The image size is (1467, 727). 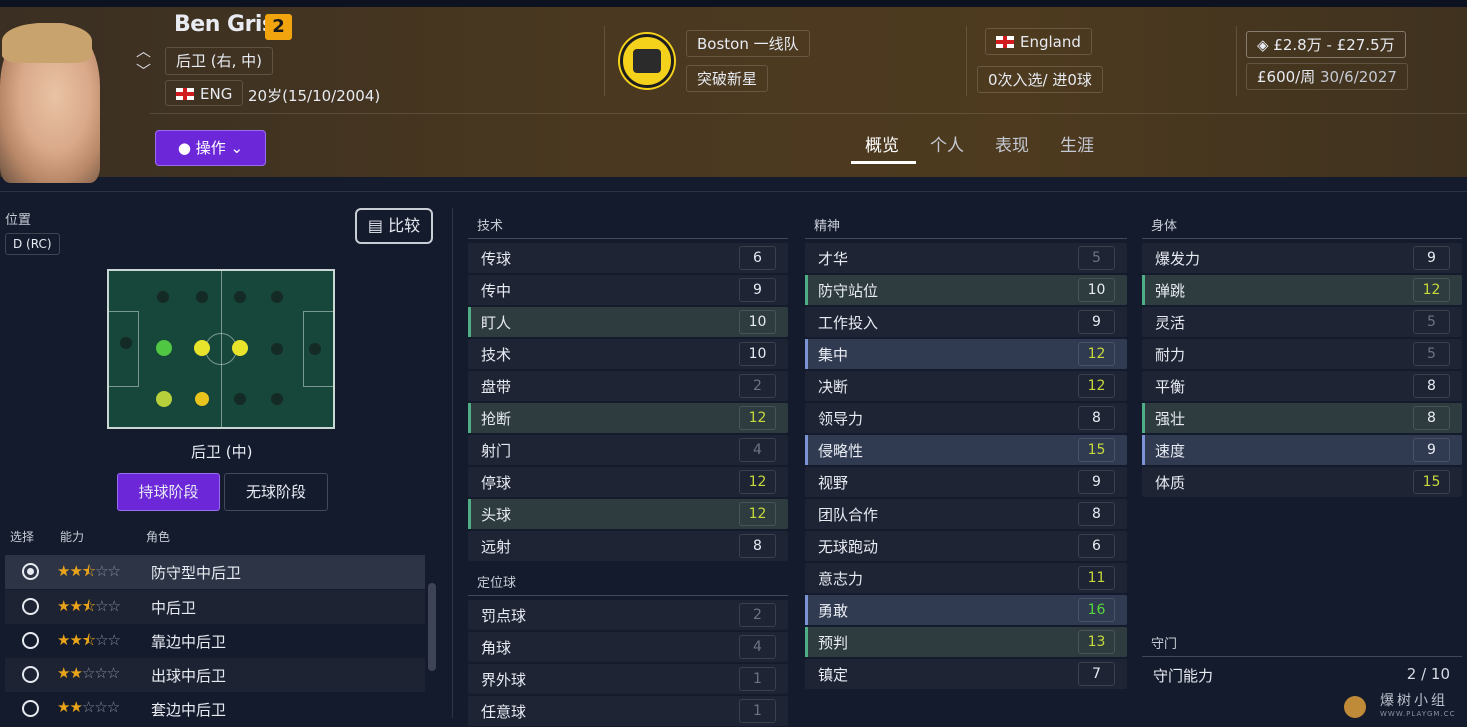 I want to click on goalkeeping-header: 守门, so click(x=1164, y=644).